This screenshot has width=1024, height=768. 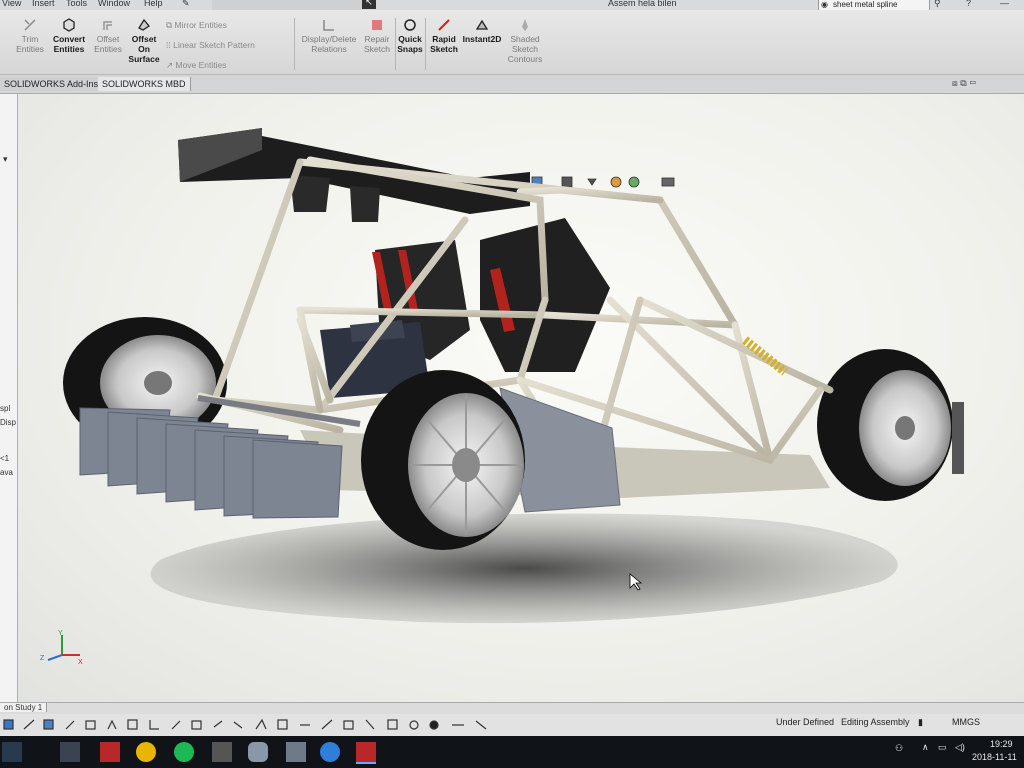 I want to click on volume-icon: ◁), so click(x=960, y=747).